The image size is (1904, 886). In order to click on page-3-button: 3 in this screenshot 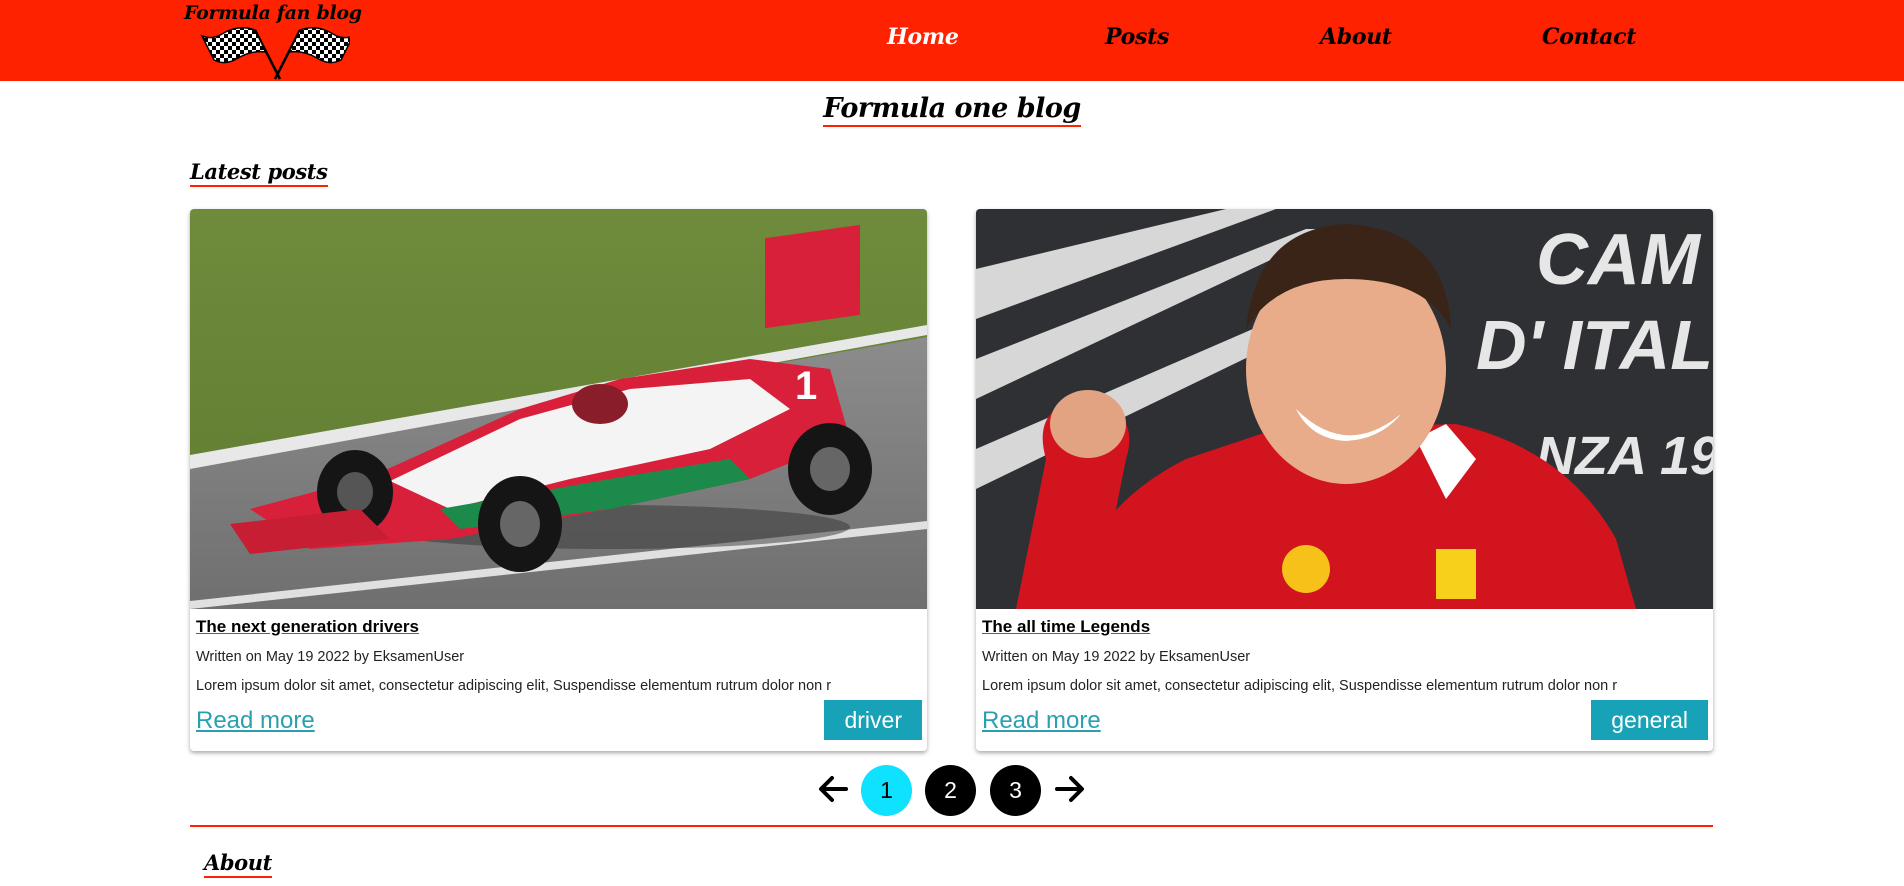, I will do `click(1015, 790)`.